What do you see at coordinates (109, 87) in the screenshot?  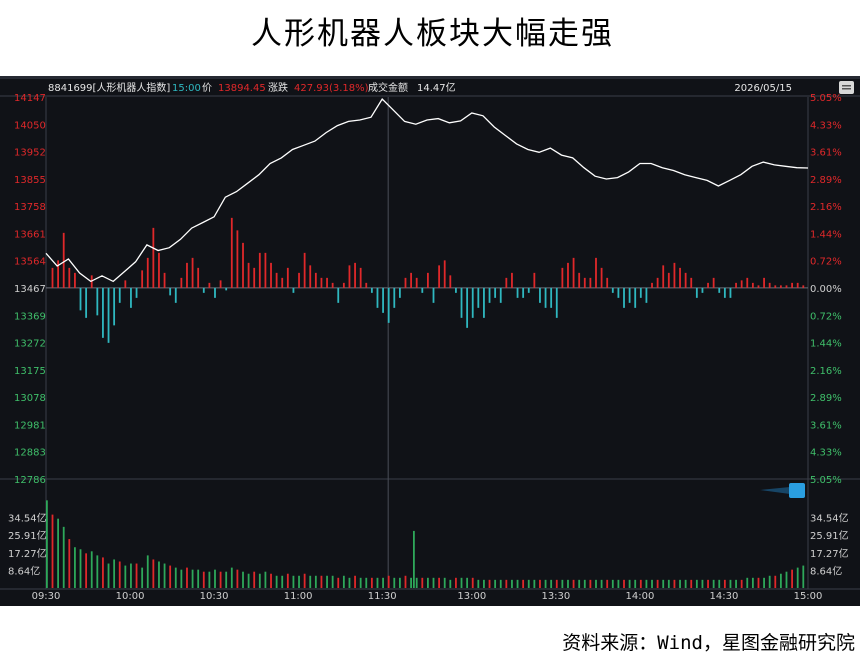 I see `index-code: 8841699[人形机器人指数]` at bounding box center [109, 87].